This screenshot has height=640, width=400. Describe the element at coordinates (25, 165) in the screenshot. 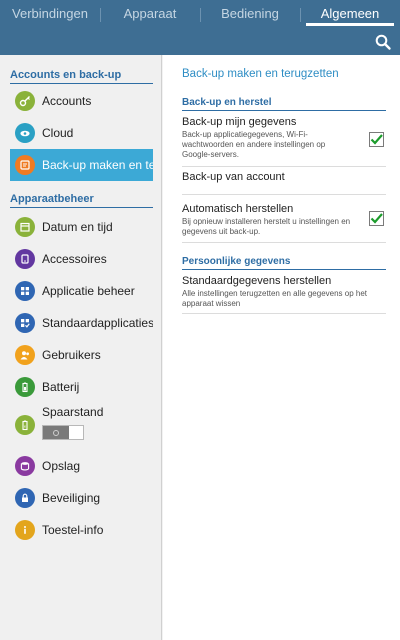

I see `backup-icon` at that location.